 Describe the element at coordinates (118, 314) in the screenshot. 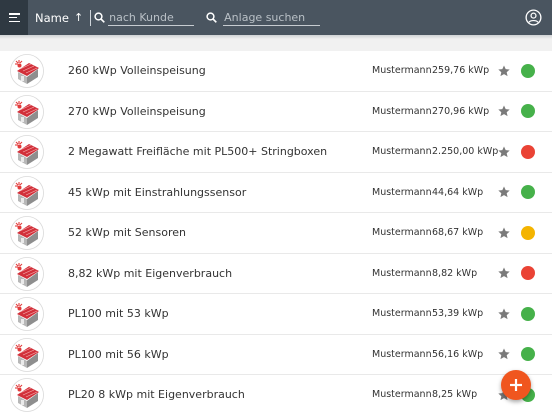

I see `plant-name: PL100 mit 53 kWp` at that location.